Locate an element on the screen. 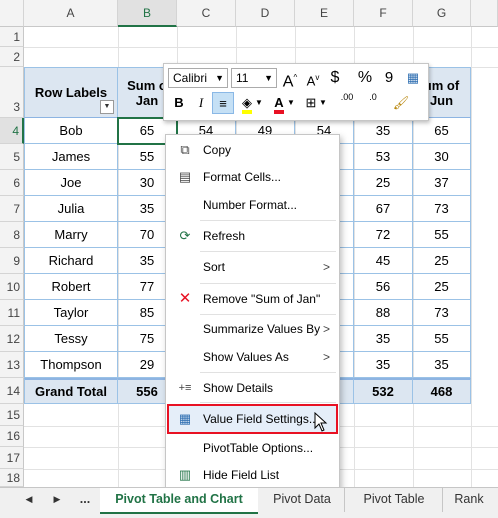  comma-style-button: 9 is located at coordinates (389, 78).